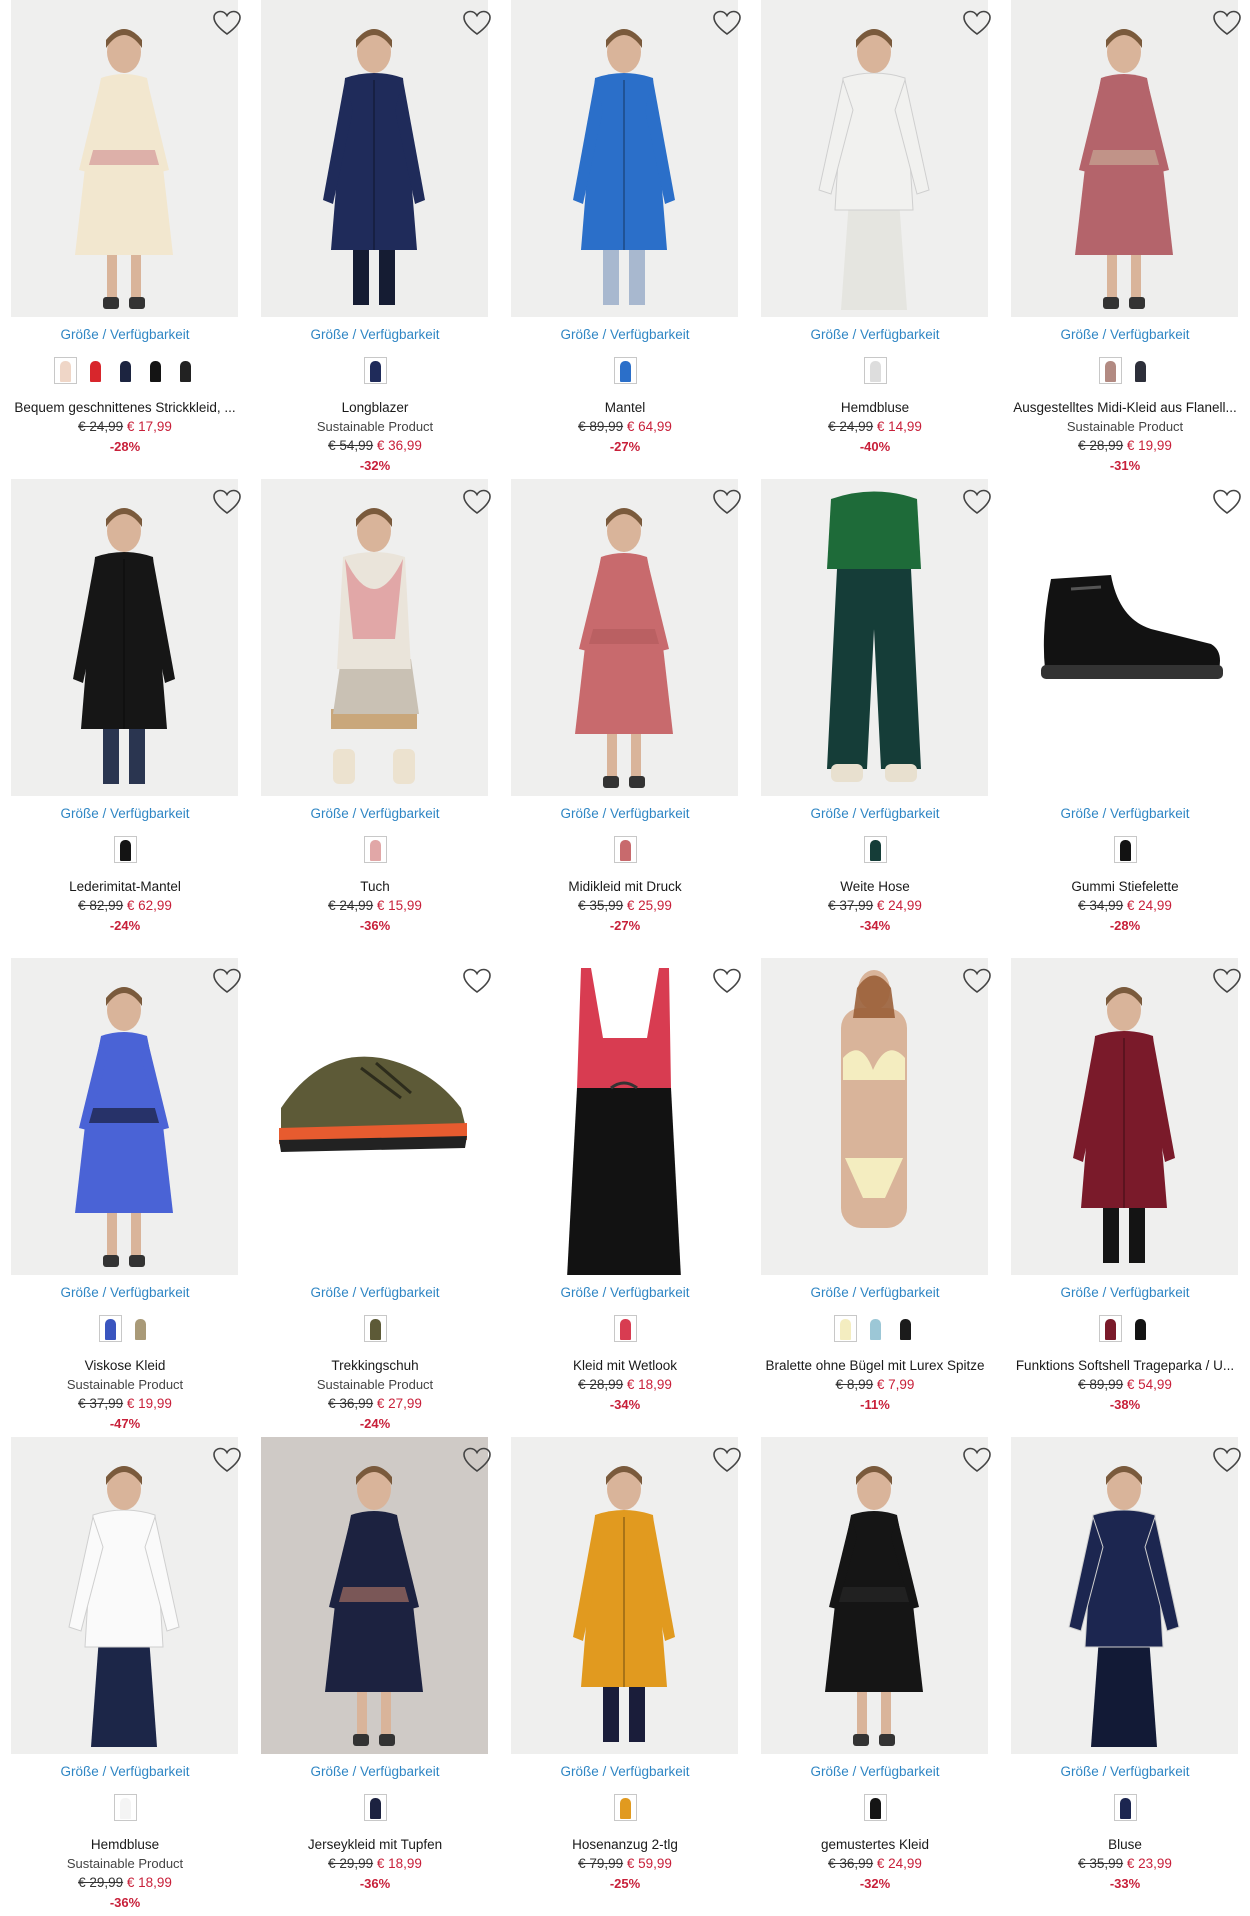 The height and width of the screenshot is (1916, 1250). What do you see at coordinates (125, 886) in the screenshot?
I see `product-name: Lederimitat-Mantel` at bounding box center [125, 886].